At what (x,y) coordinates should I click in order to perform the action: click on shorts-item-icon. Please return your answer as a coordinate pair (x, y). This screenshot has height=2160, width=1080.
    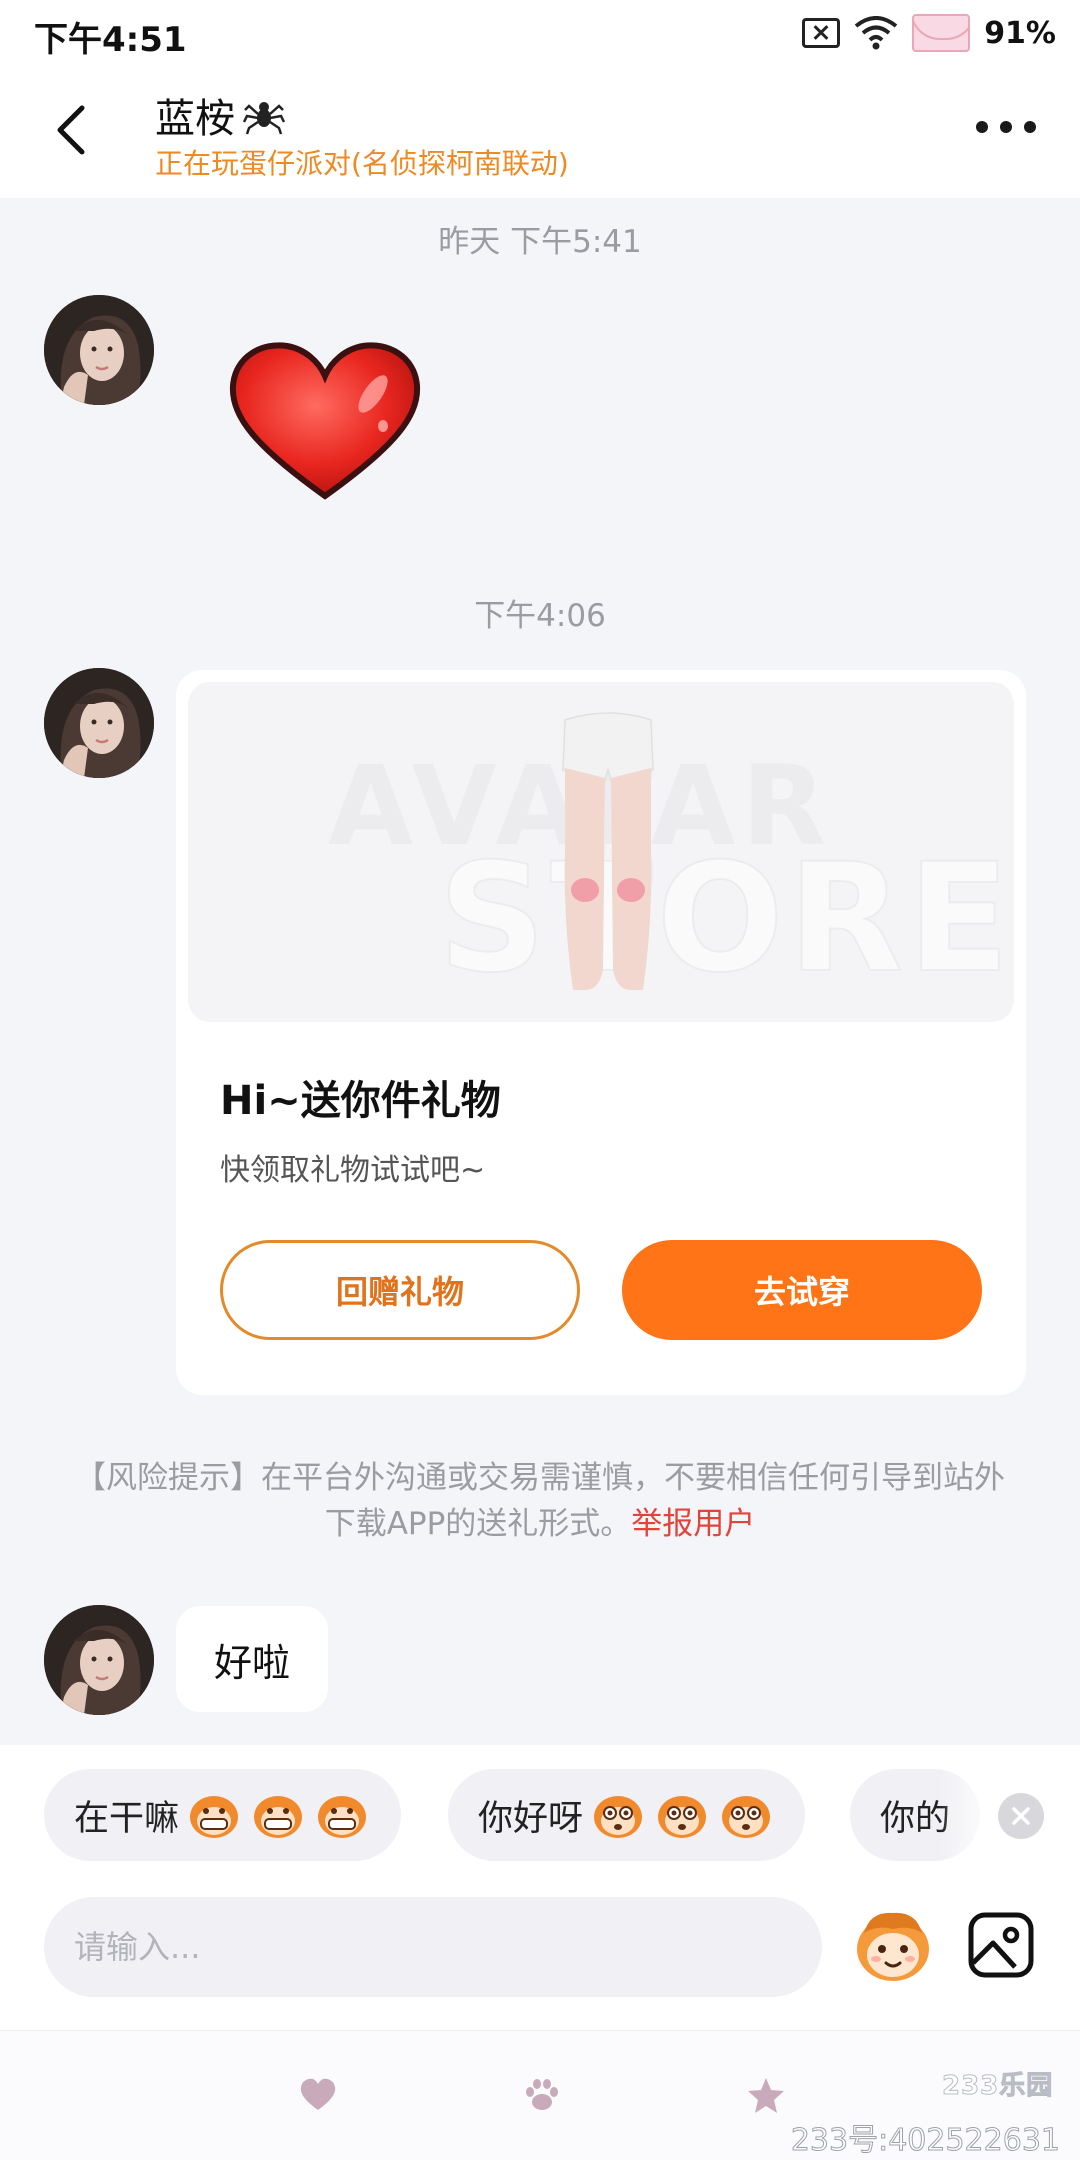
    Looking at the image, I should click on (608, 851).